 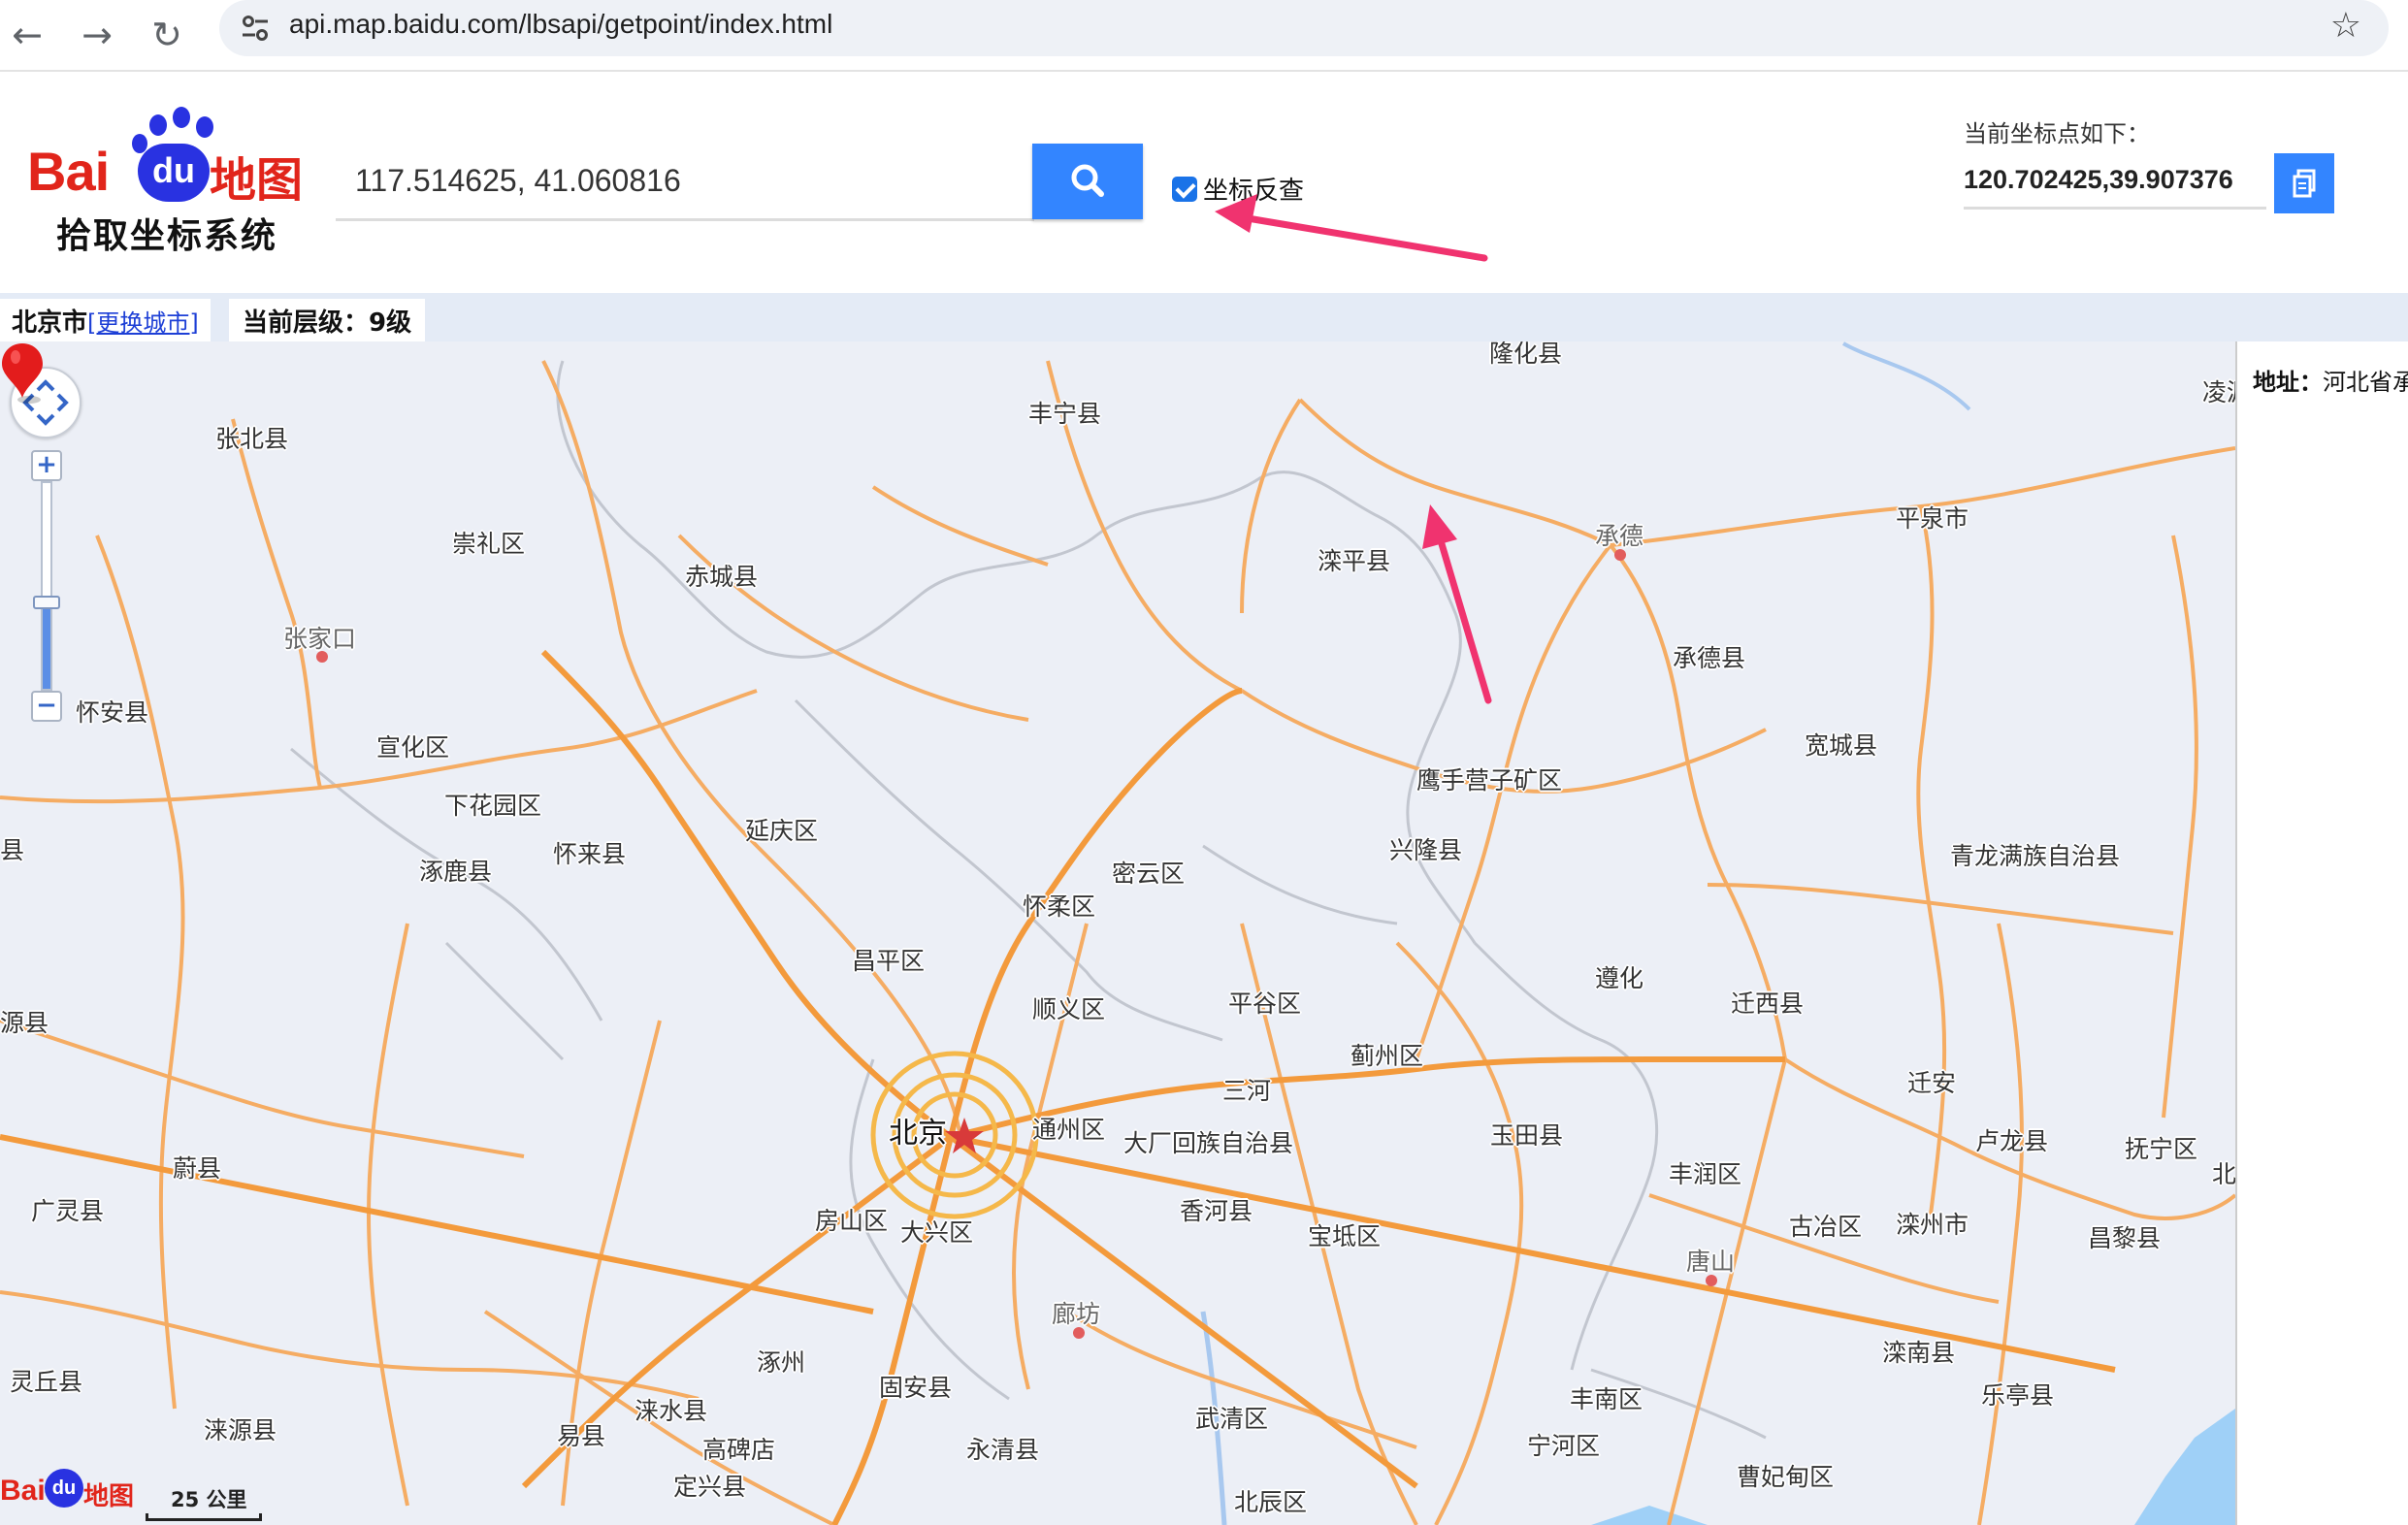 What do you see at coordinates (1841, 745) in the screenshot?
I see `map-label: 宽城县` at bounding box center [1841, 745].